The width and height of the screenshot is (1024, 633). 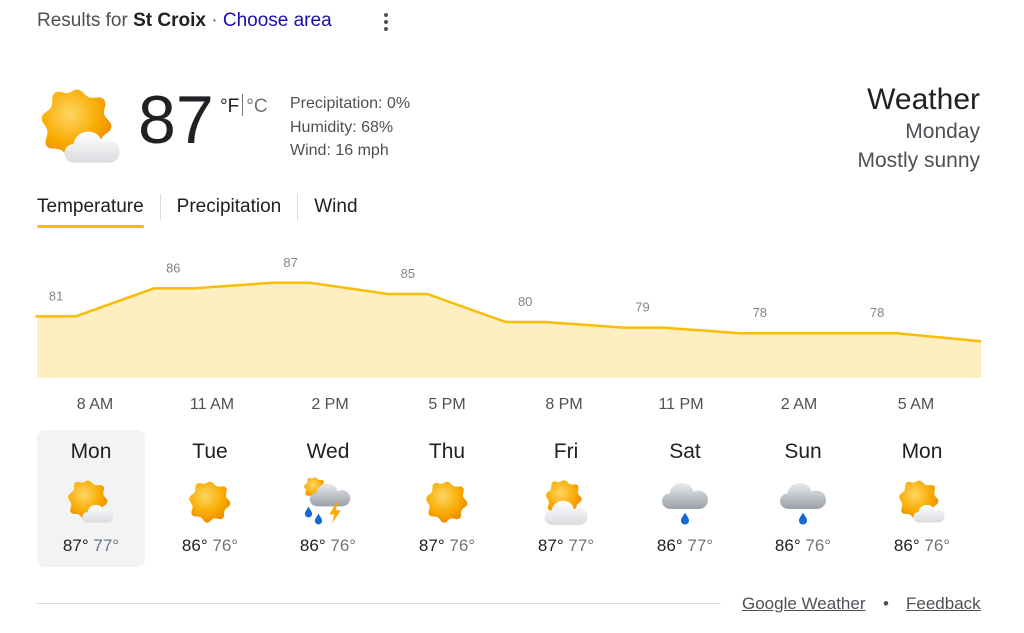 What do you see at coordinates (173, 267) in the screenshot?
I see `temperature-label: 86` at bounding box center [173, 267].